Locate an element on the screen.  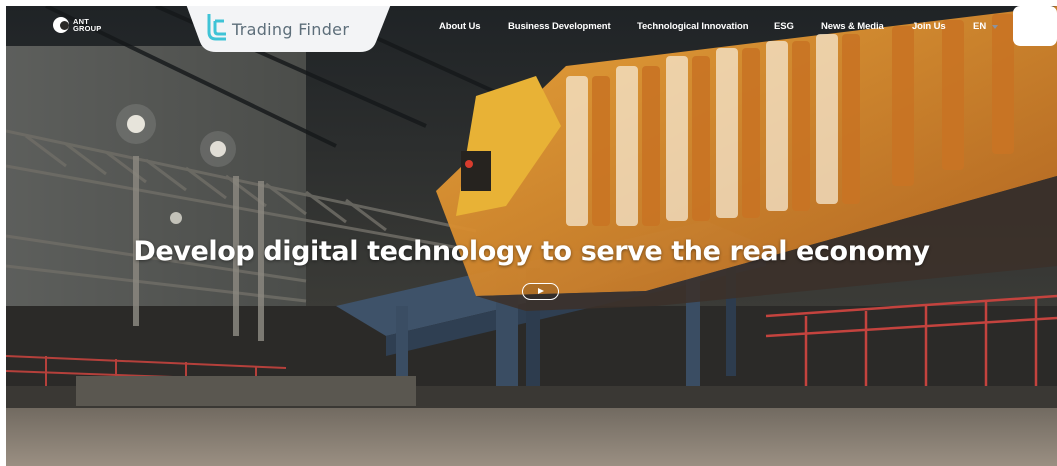
nav-esg: ESG is located at coordinates (784, 26).